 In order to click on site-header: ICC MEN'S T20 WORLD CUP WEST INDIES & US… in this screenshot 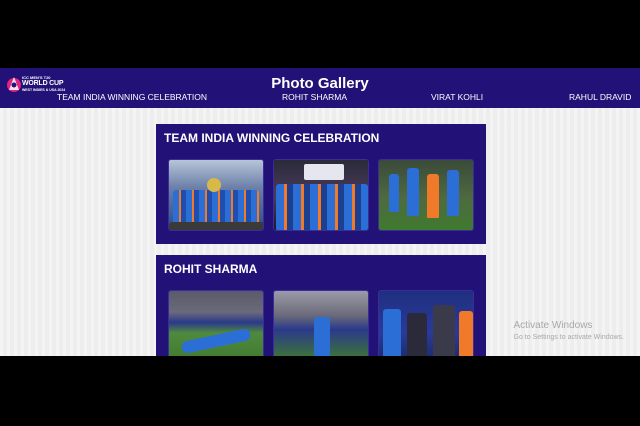, I will do `click(320, 88)`.